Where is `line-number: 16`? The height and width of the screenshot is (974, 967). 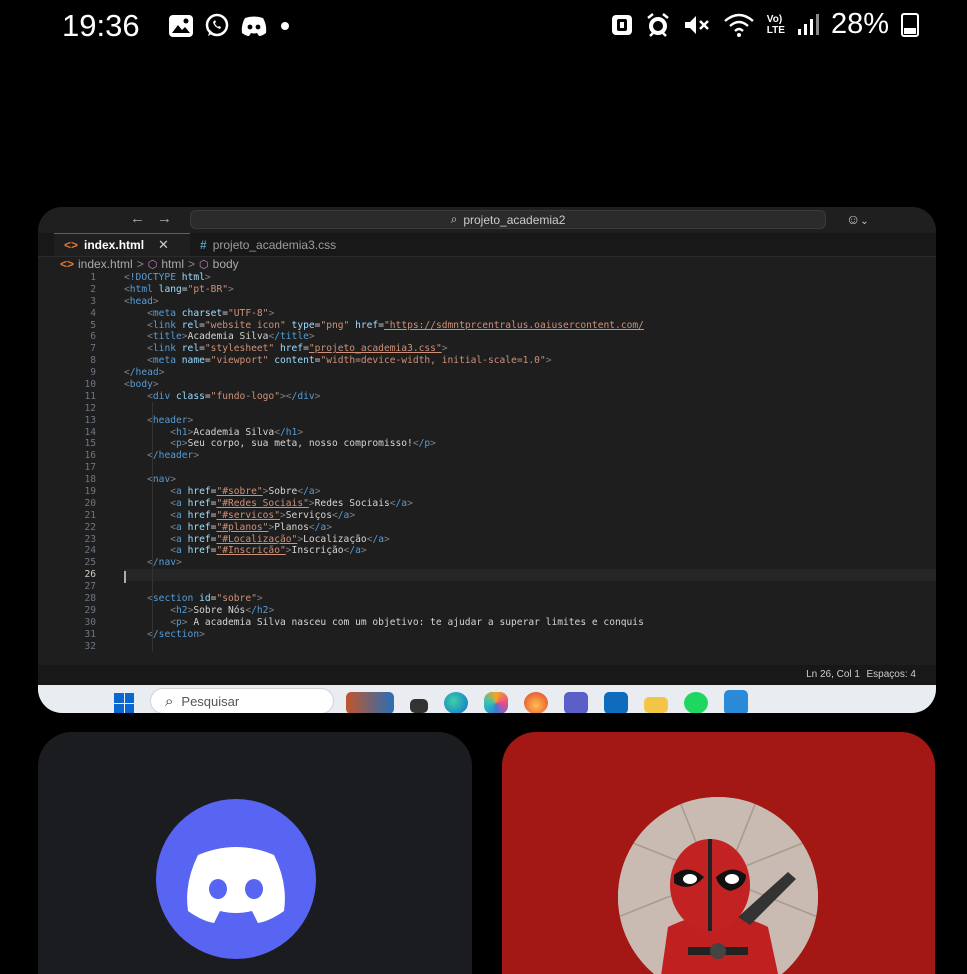 line-number: 16 is located at coordinates (90, 456).